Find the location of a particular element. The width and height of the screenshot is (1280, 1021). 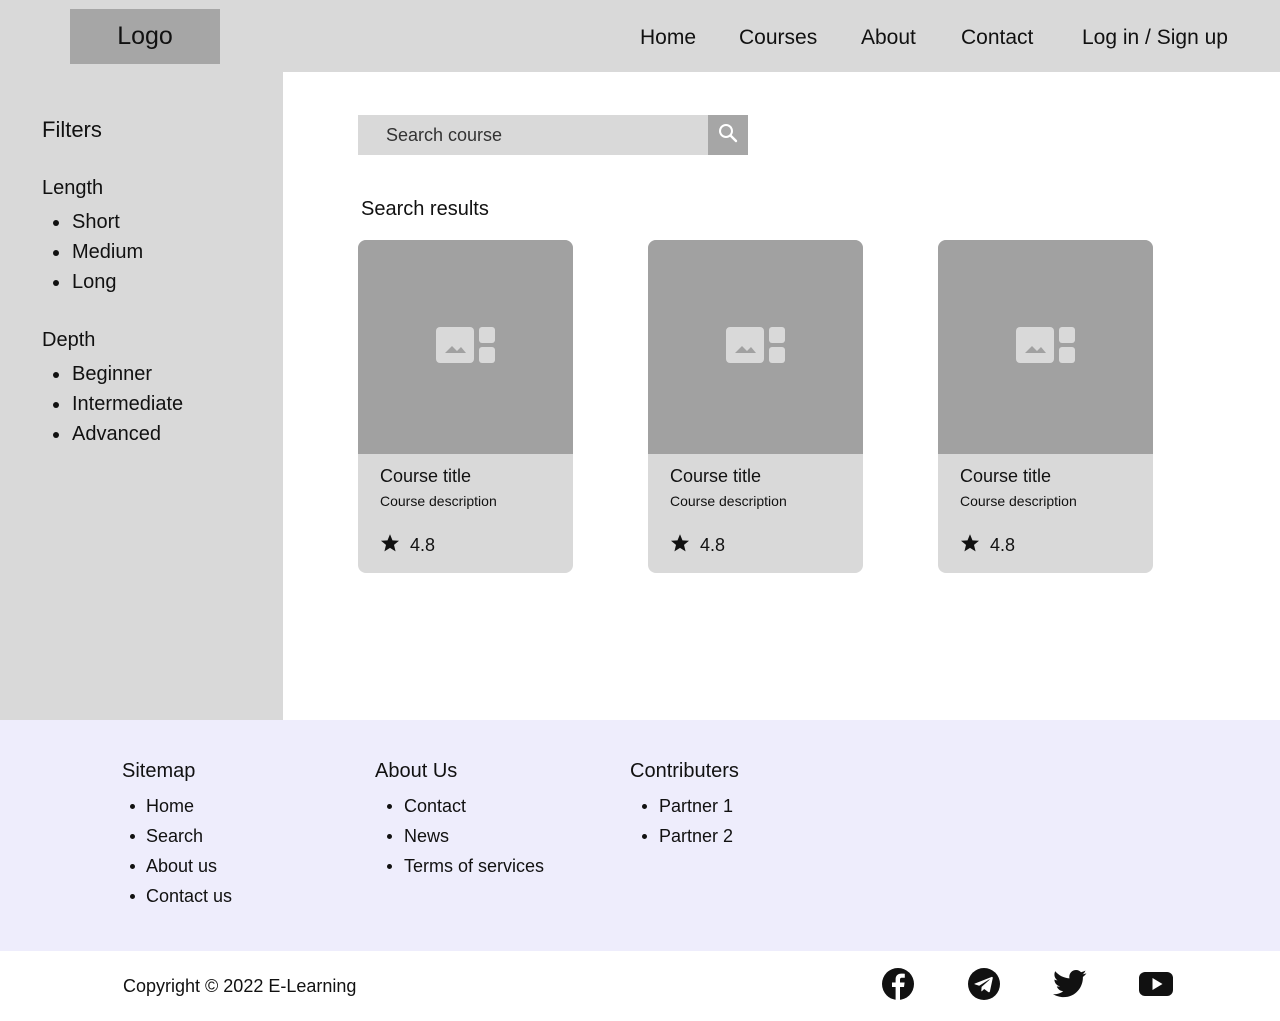

search-icon is located at coordinates (728, 135).